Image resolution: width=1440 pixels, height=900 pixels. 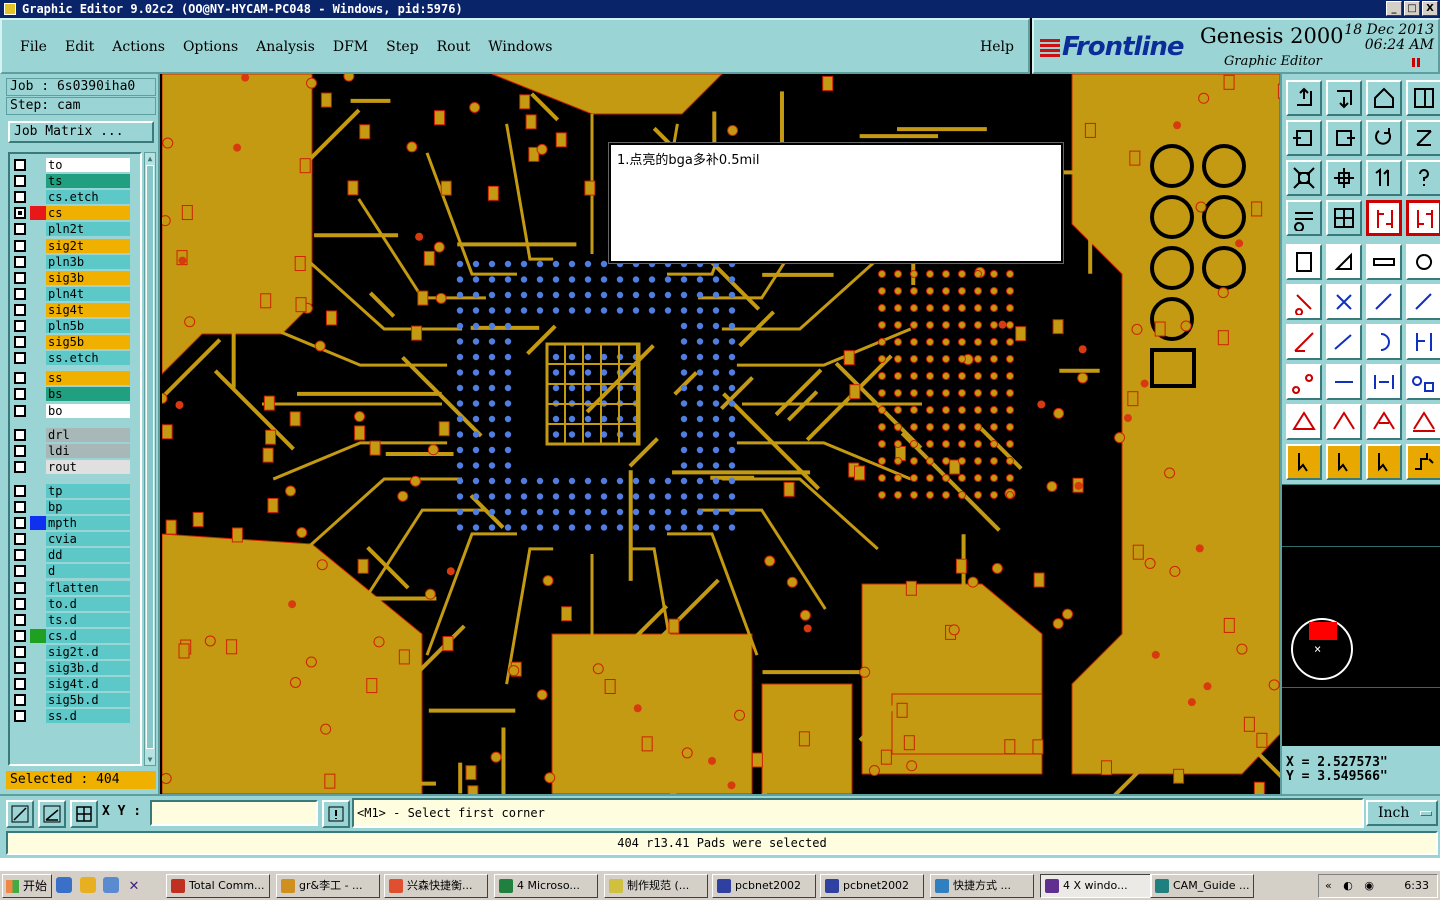 I want to click on layer-row-cs: cs, so click(x=76, y=213).